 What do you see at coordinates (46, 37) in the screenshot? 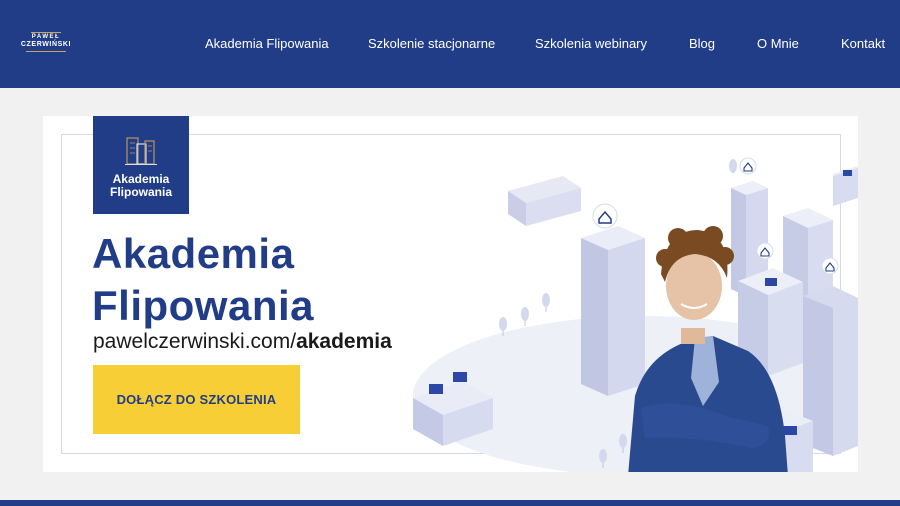
I see `logo-line1: PAWEŁ` at bounding box center [46, 37].